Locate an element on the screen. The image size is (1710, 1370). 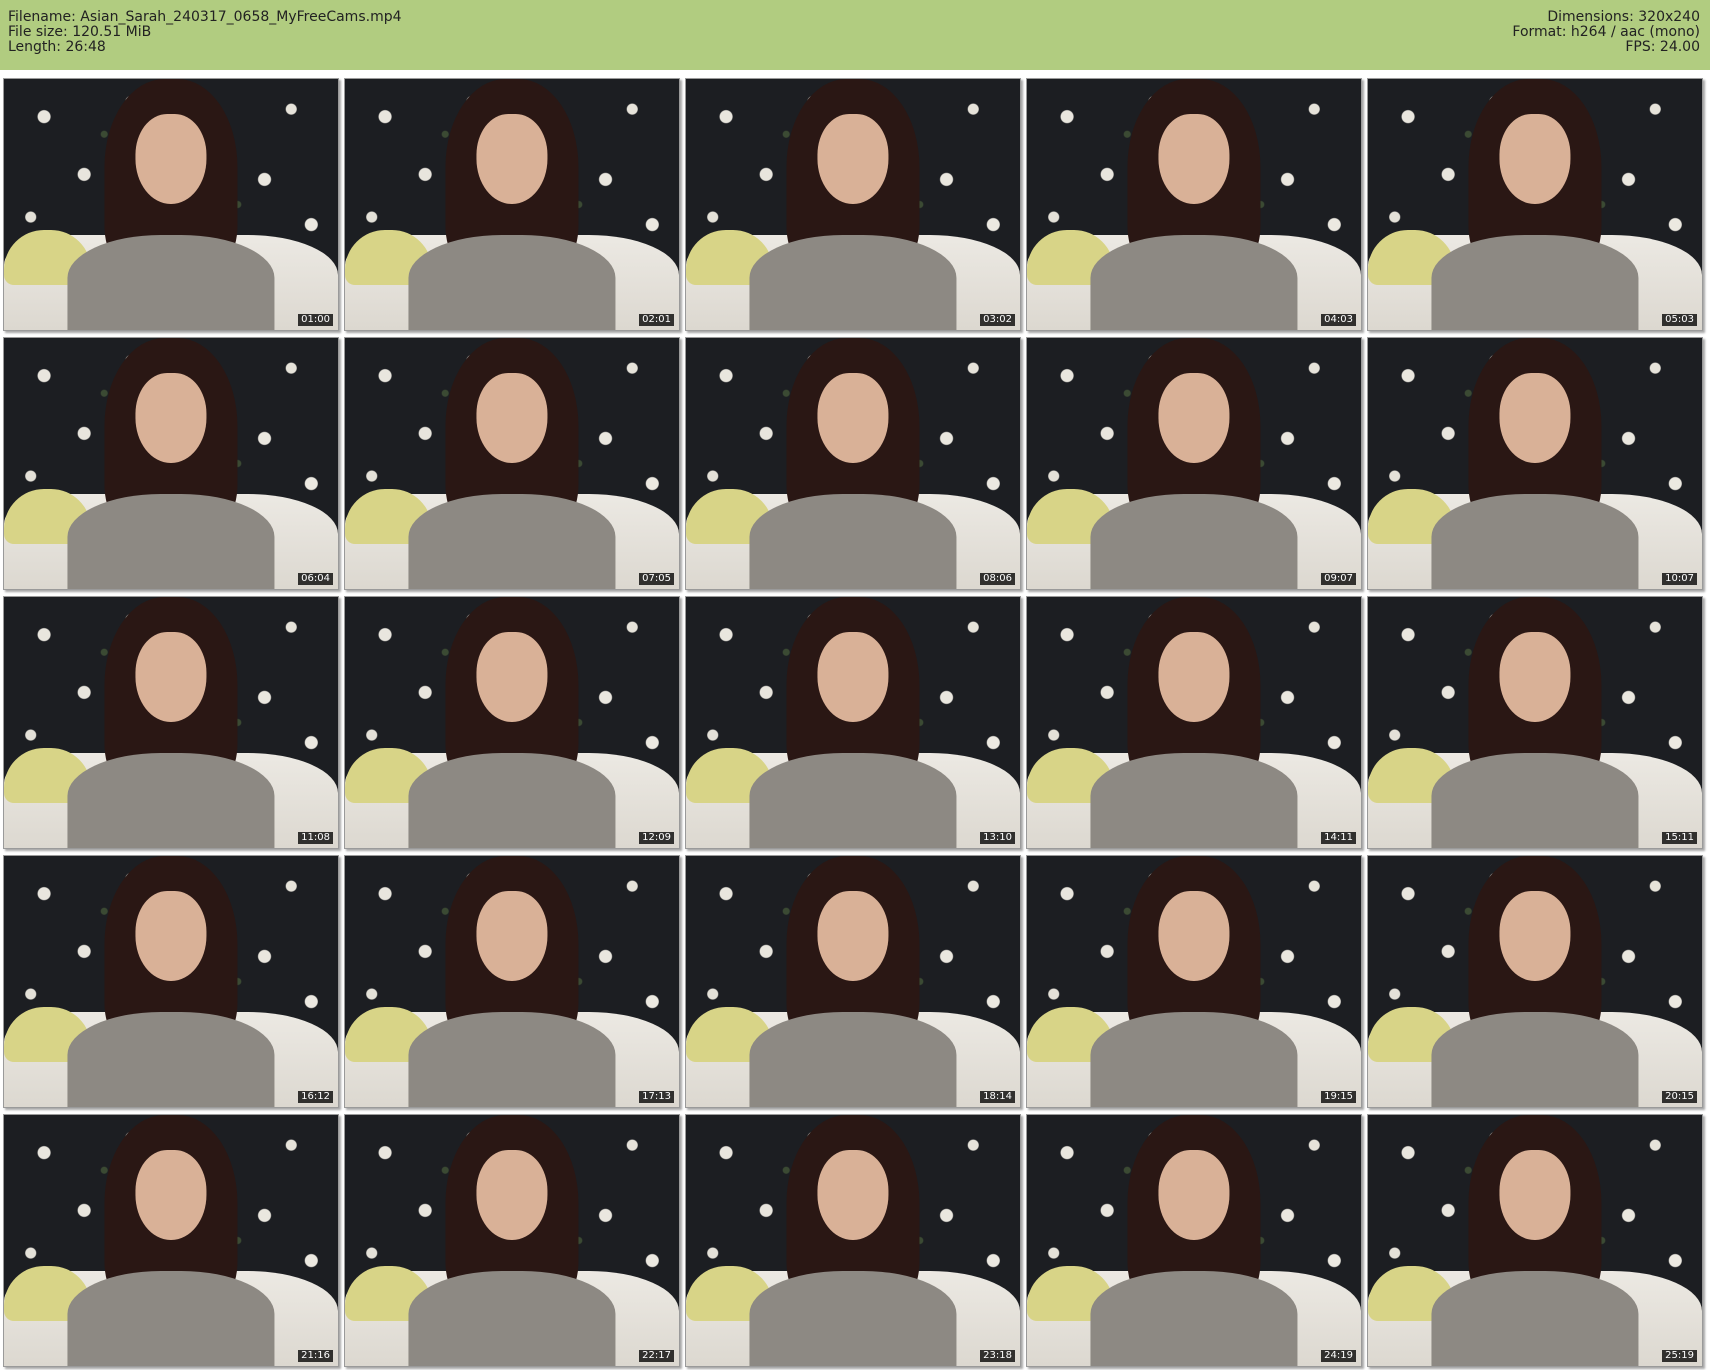
video-thumbnail: 02:01 is located at coordinates (512, 204).